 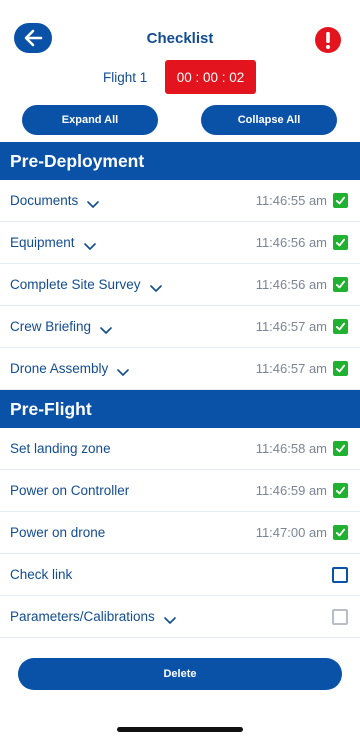 I want to click on checklist-item: Drone Assembly 11:46:57 am, so click(x=180, y=369).